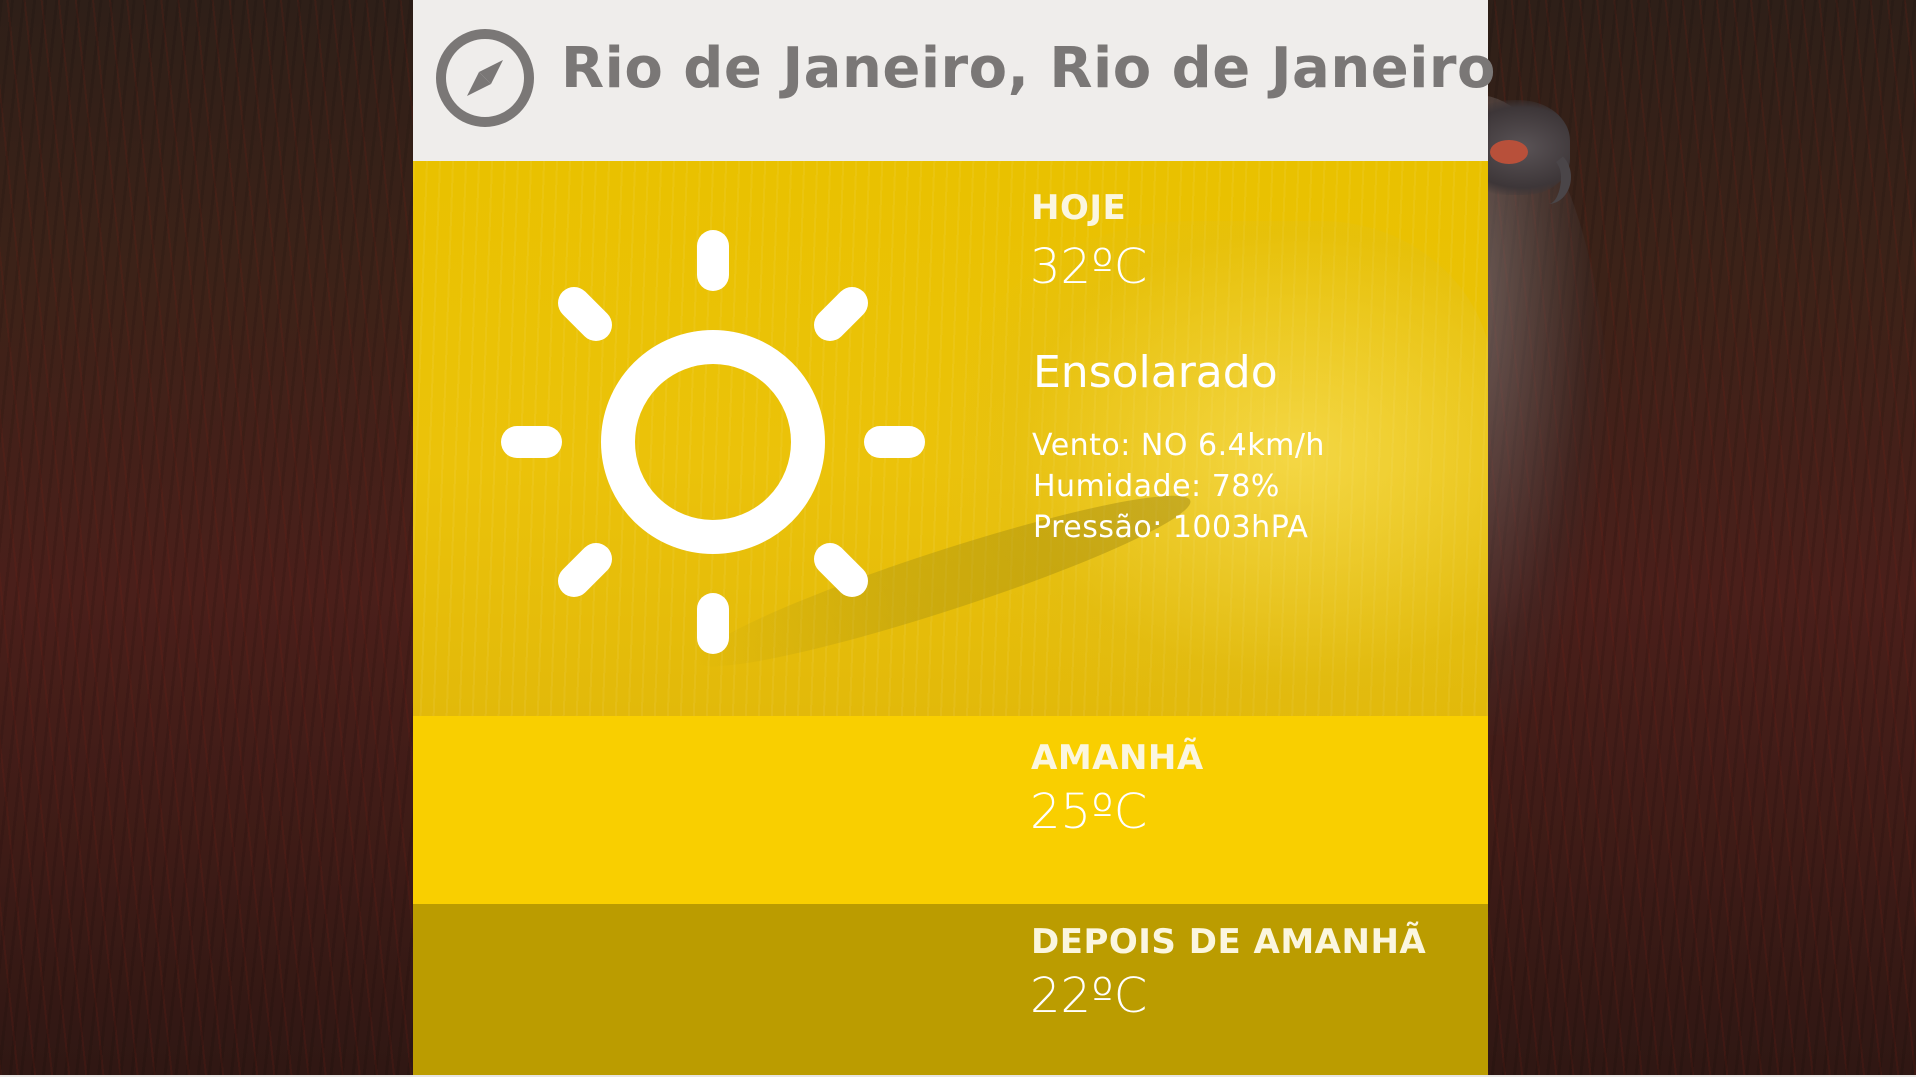 Image resolution: width=1916 pixels, height=1077 pixels. I want to click on today-condition: Ensolarado, so click(1155, 372).